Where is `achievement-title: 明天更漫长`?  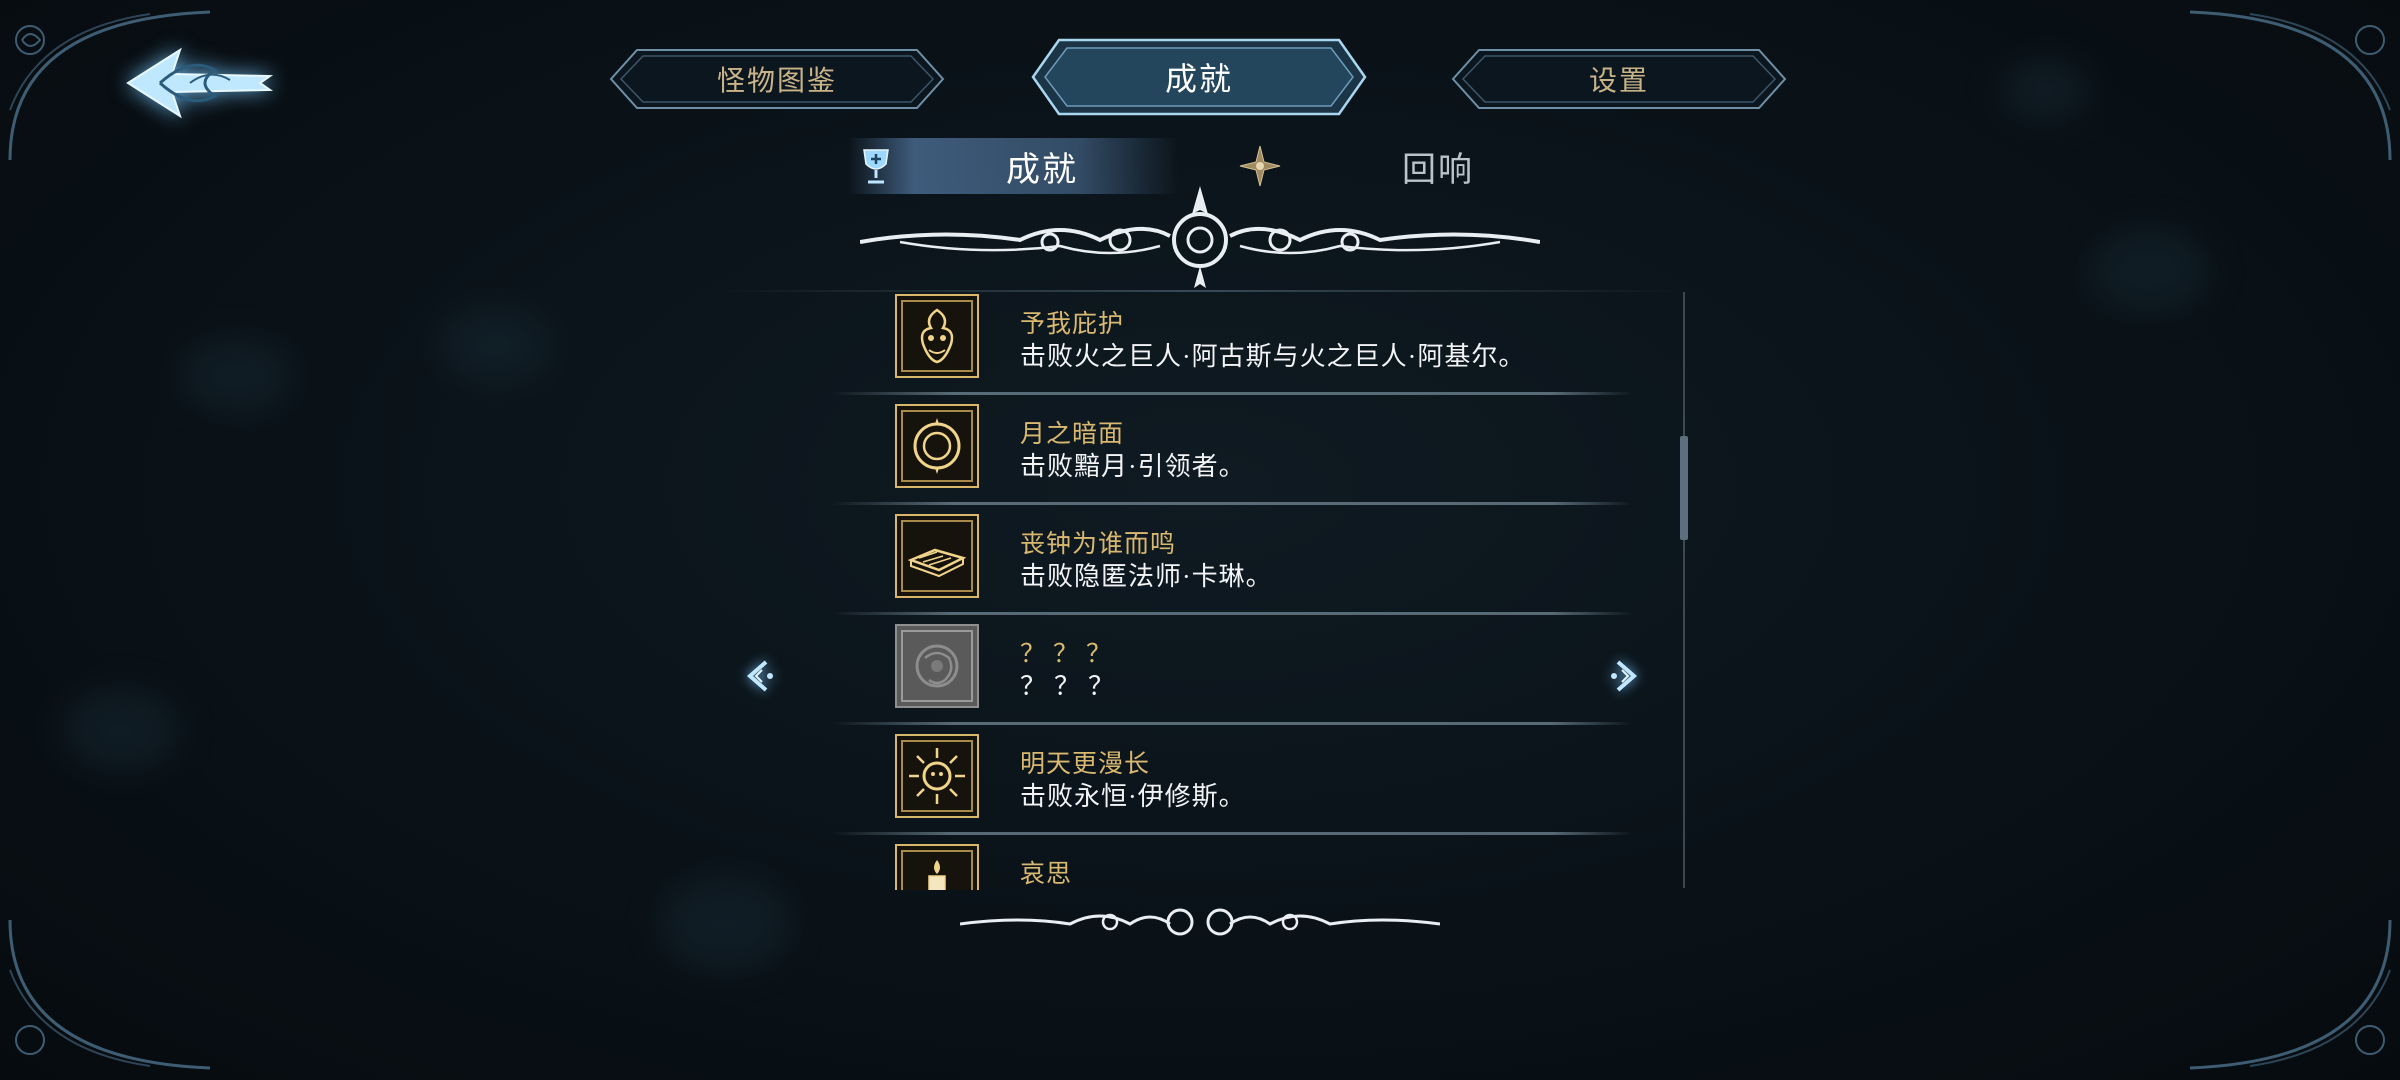
achievement-title: 明天更漫长 is located at coordinates (1085, 764).